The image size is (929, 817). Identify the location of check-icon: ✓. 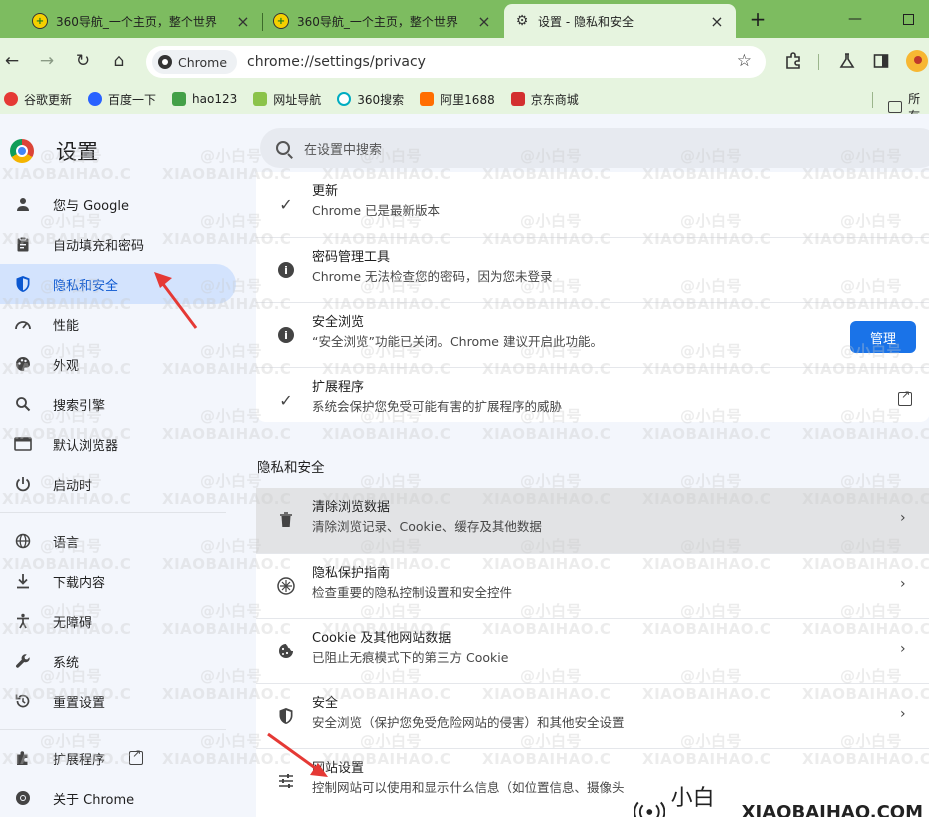
(286, 204).